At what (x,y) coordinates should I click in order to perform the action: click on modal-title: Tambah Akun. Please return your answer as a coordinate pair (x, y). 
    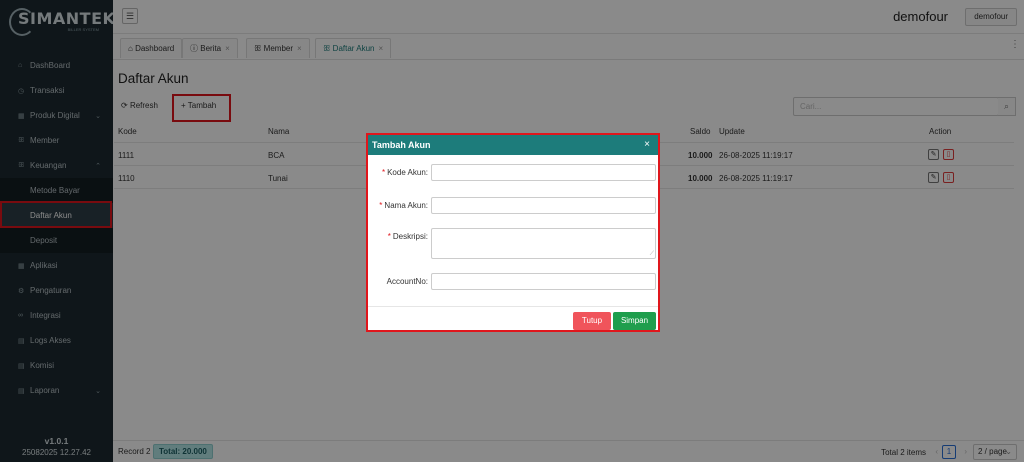
    Looking at the image, I should click on (401, 145).